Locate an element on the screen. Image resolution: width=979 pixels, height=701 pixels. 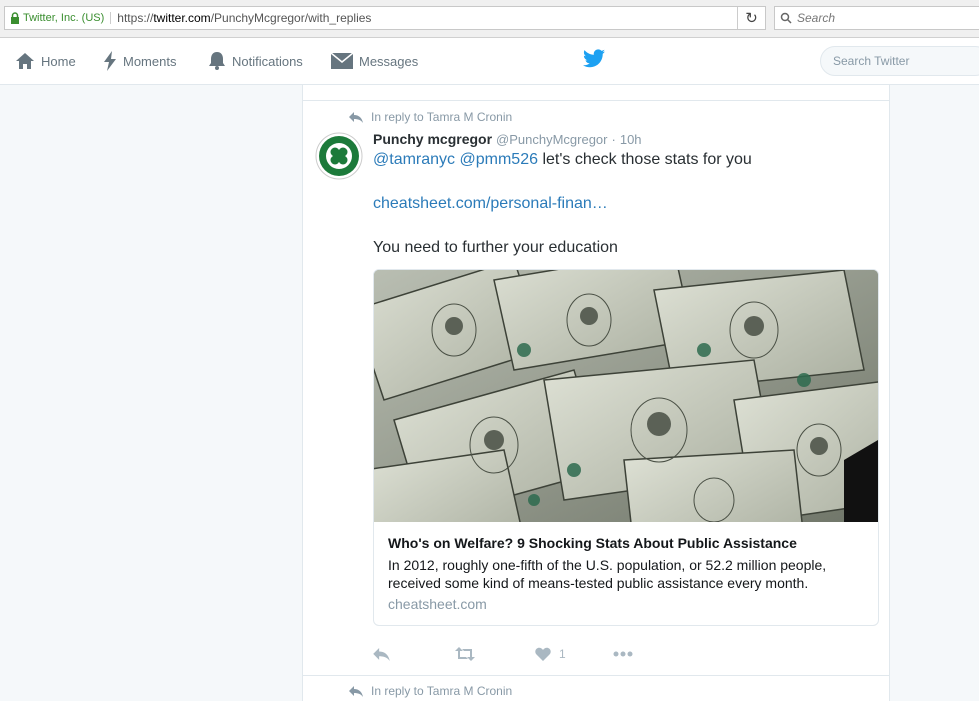
like-button: 1 is located at coordinates (550, 654).